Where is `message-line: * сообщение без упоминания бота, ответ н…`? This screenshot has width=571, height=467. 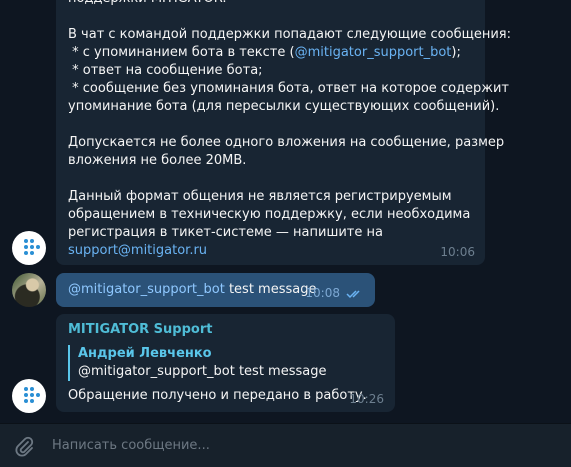
message-line: * сообщение без упоминания бота, ответ н… is located at coordinates (288, 88).